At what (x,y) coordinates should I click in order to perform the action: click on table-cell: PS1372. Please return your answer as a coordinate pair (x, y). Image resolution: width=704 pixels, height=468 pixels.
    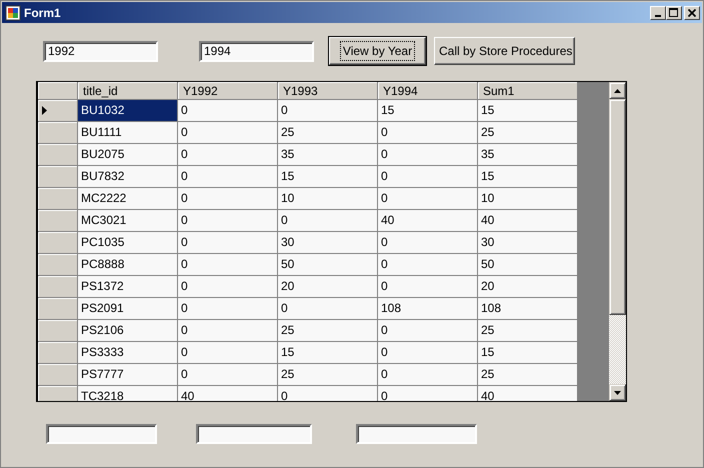
    Looking at the image, I should click on (128, 287).